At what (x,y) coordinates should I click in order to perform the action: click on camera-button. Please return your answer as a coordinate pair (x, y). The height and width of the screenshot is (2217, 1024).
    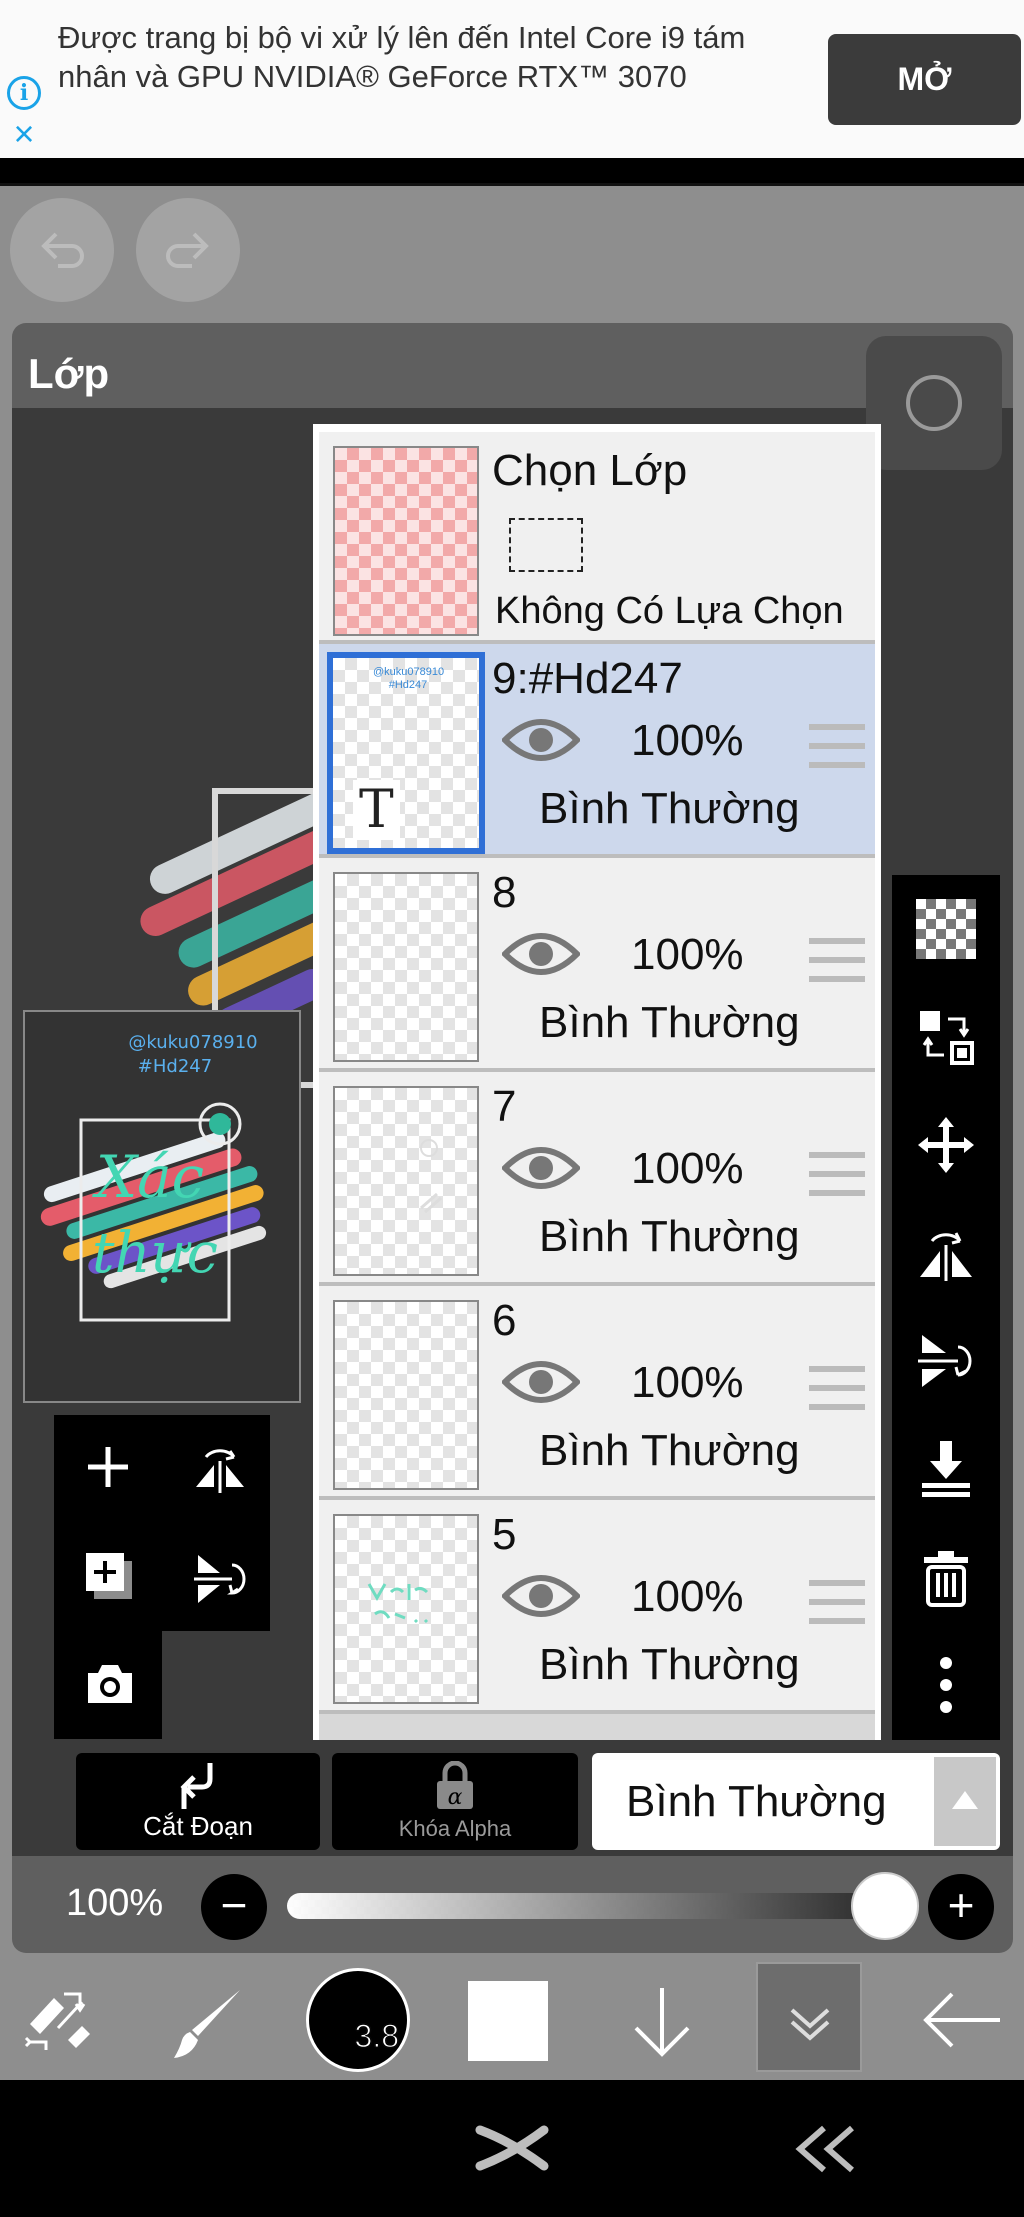
    Looking at the image, I should click on (108, 1685).